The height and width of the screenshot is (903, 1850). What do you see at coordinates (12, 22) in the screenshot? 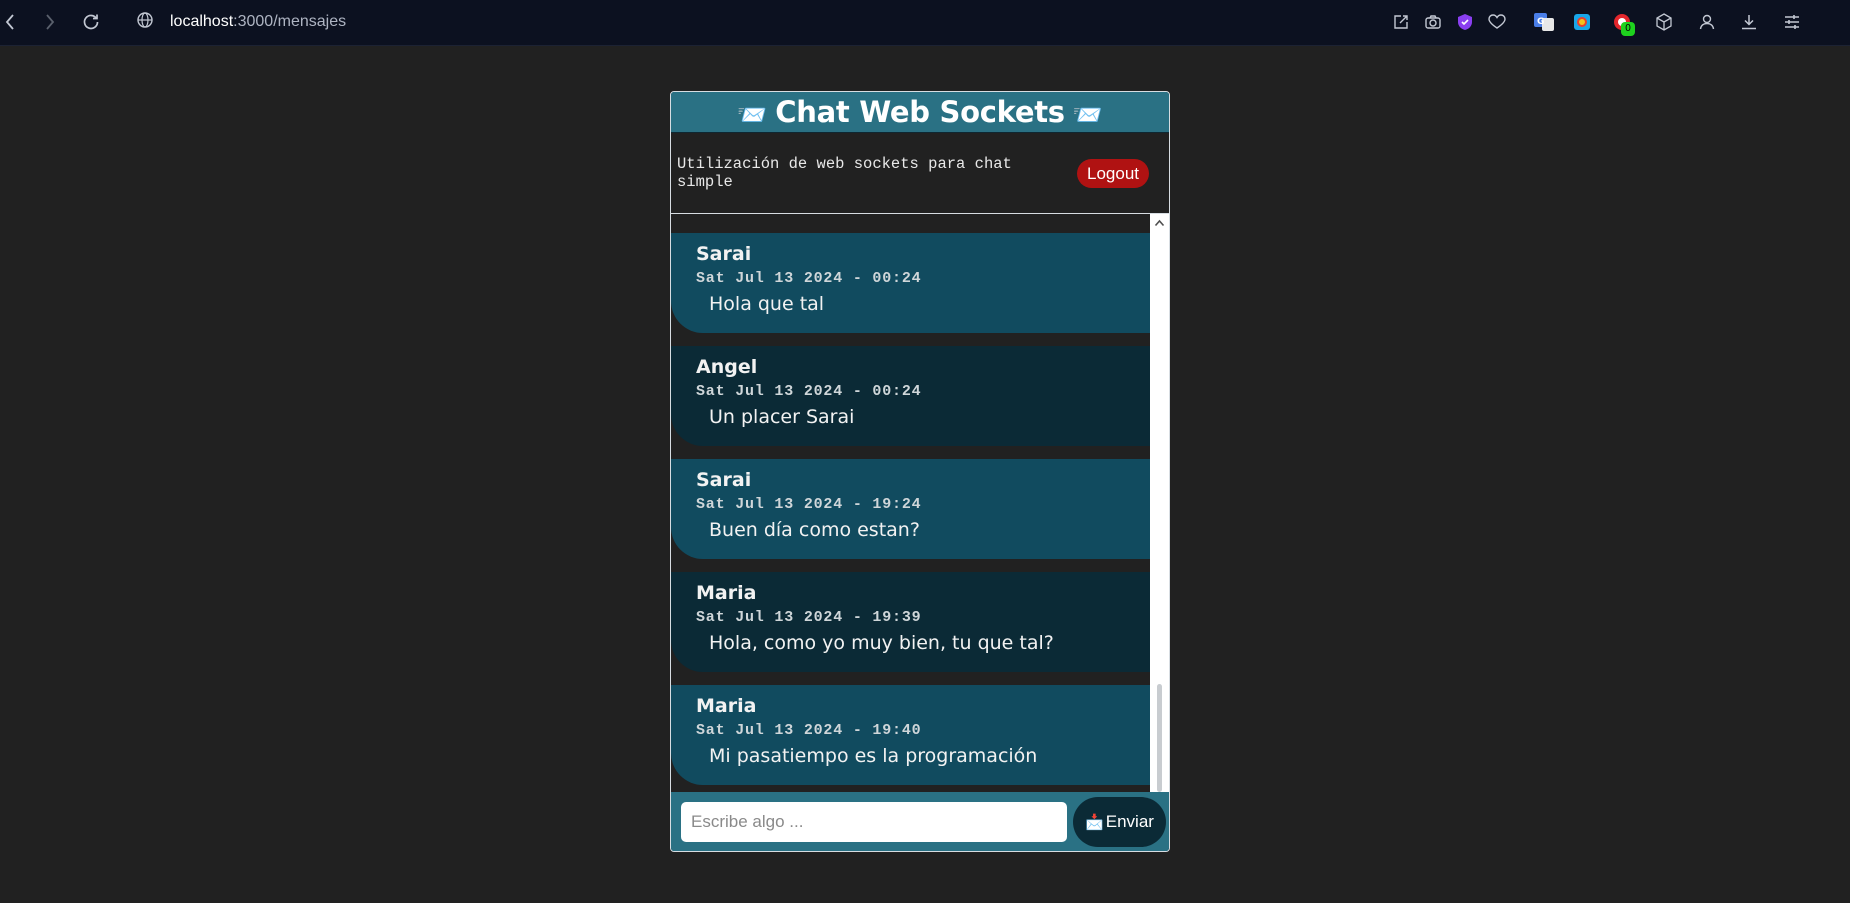
I see `back-icon` at bounding box center [12, 22].